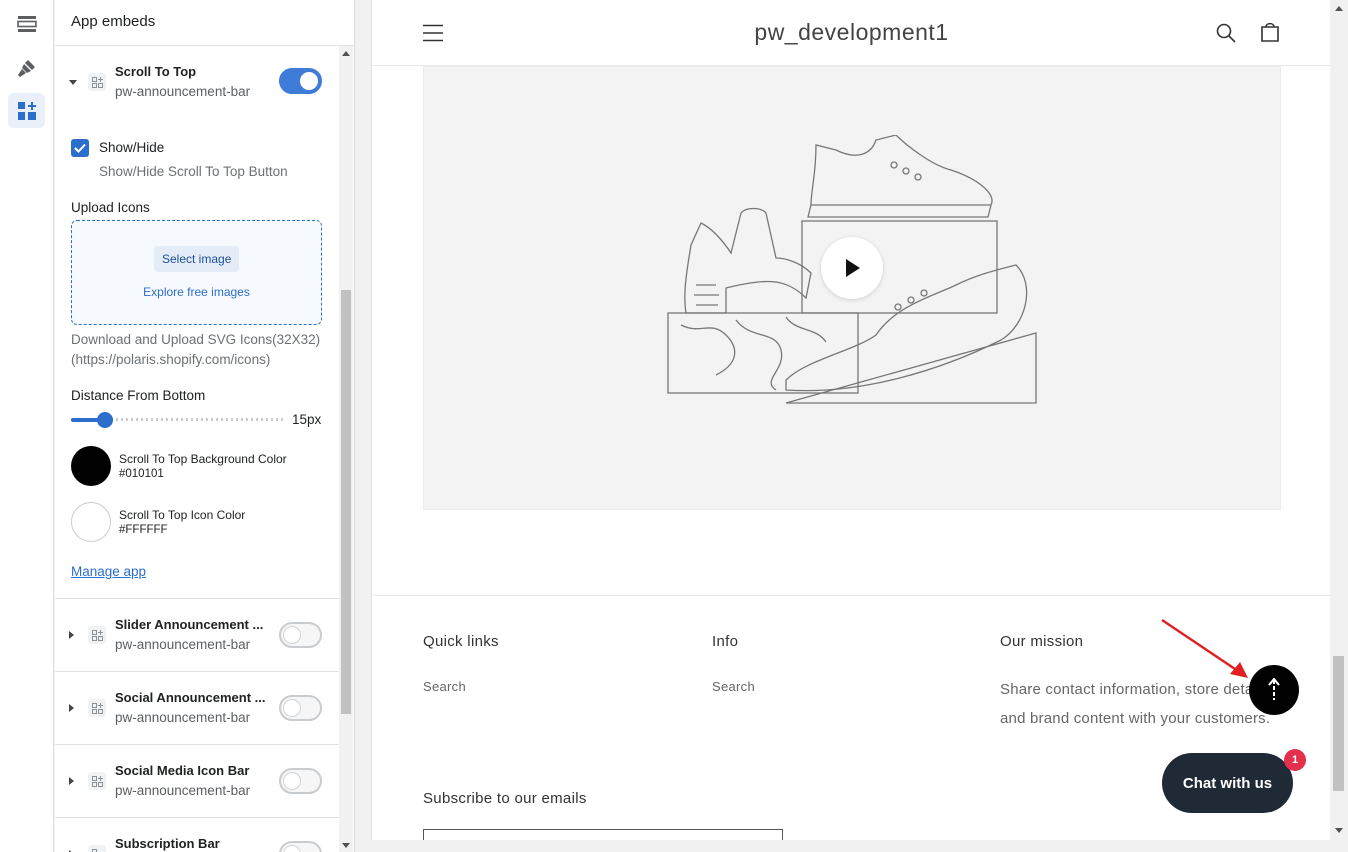 The width and height of the screenshot is (1348, 852). What do you see at coordinates (26, 23) in the screenshot?
I see `sections-icon` at bounding box center [26, 23].